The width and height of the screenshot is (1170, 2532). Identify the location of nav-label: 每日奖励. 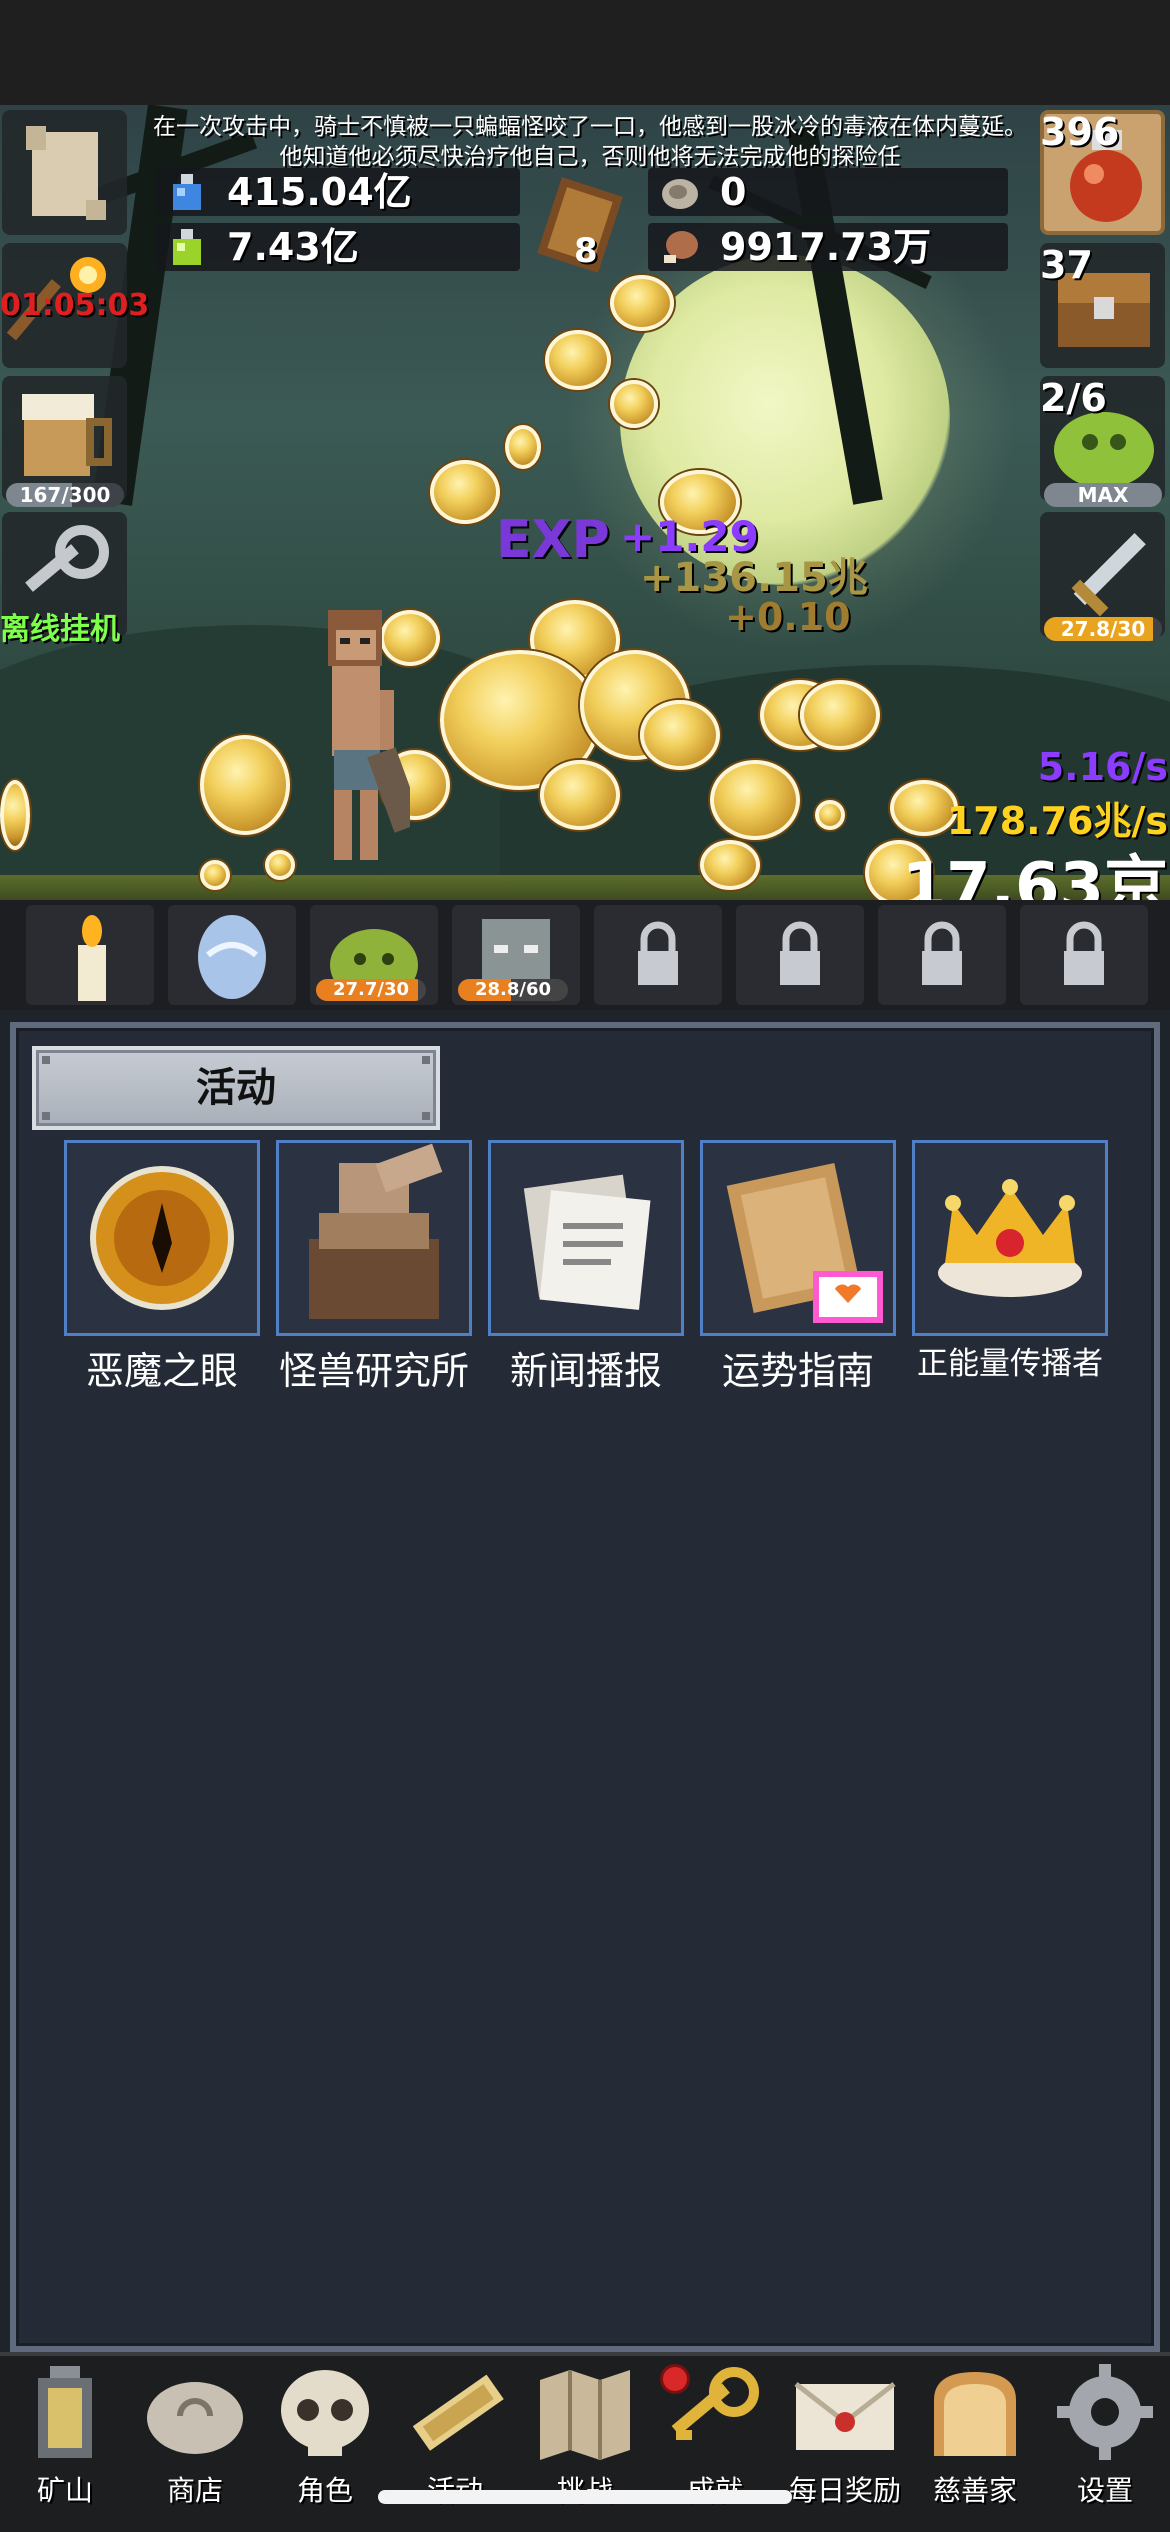
(844, 2490).